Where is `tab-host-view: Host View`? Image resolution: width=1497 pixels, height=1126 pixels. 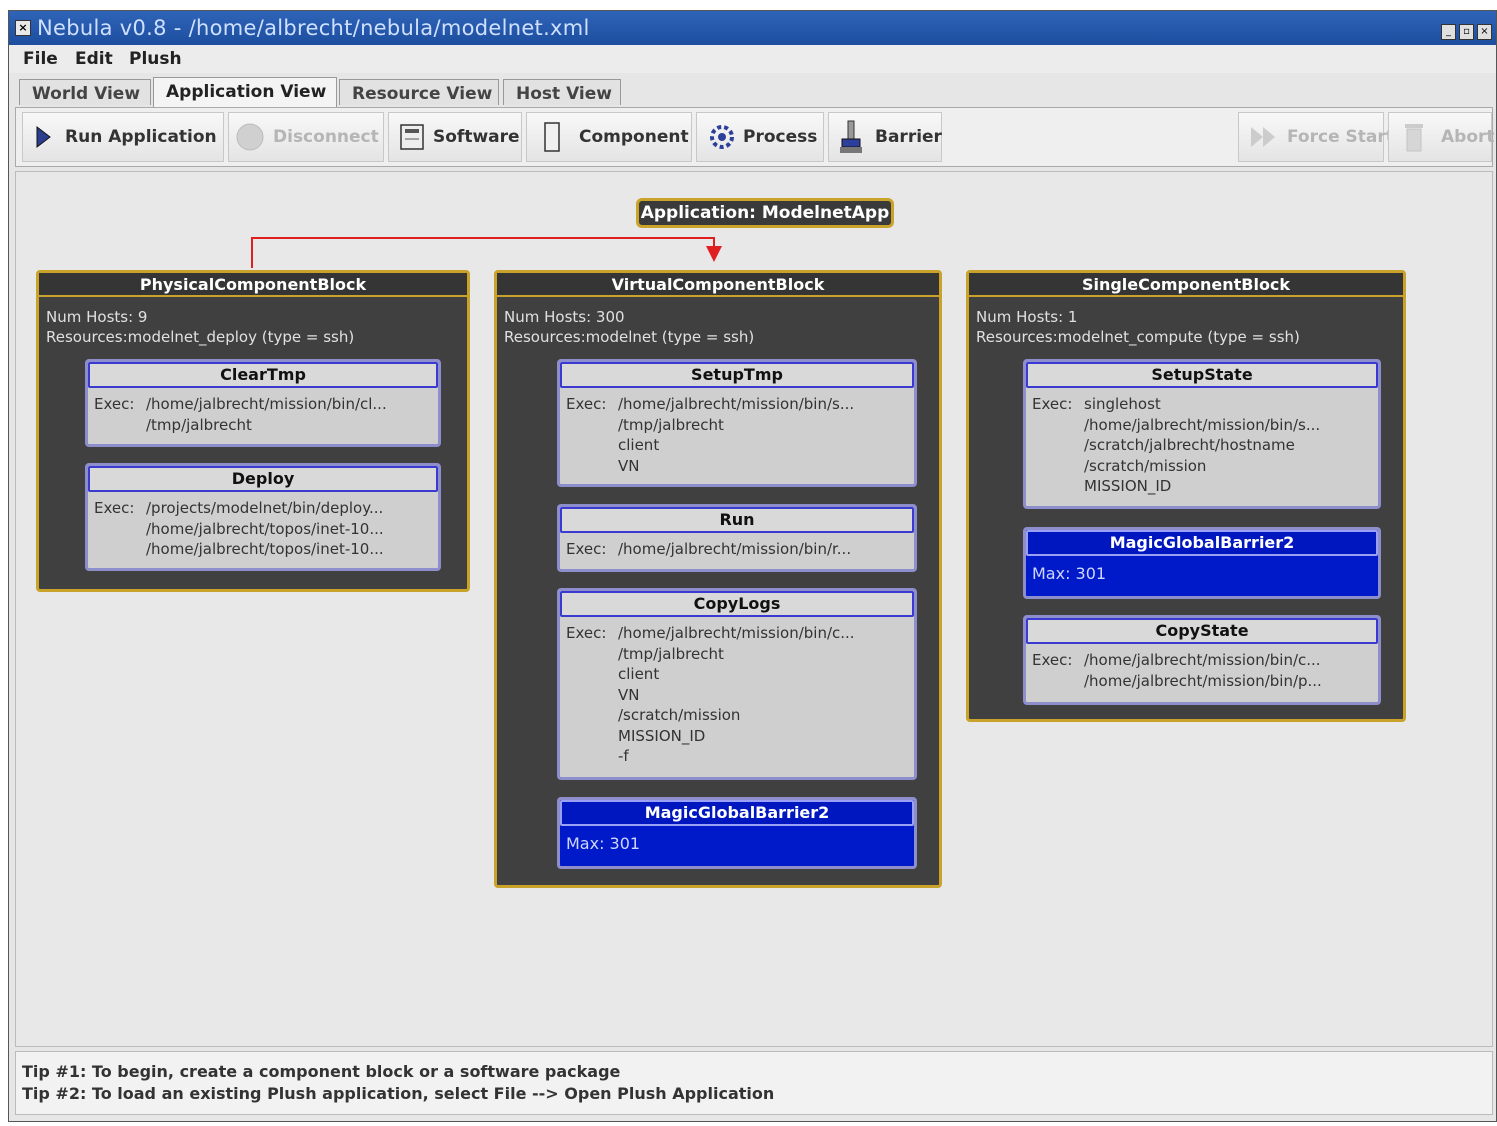
tab-host-view: Host View is located at coordinates (562, 92).